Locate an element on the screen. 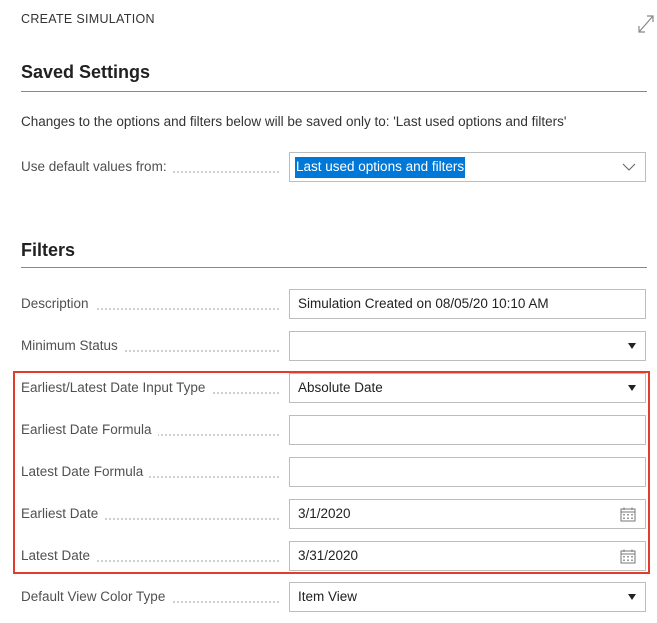 The height and width of the screenshot is (623, 657). expand-icon is located at coordinates (646, 23).